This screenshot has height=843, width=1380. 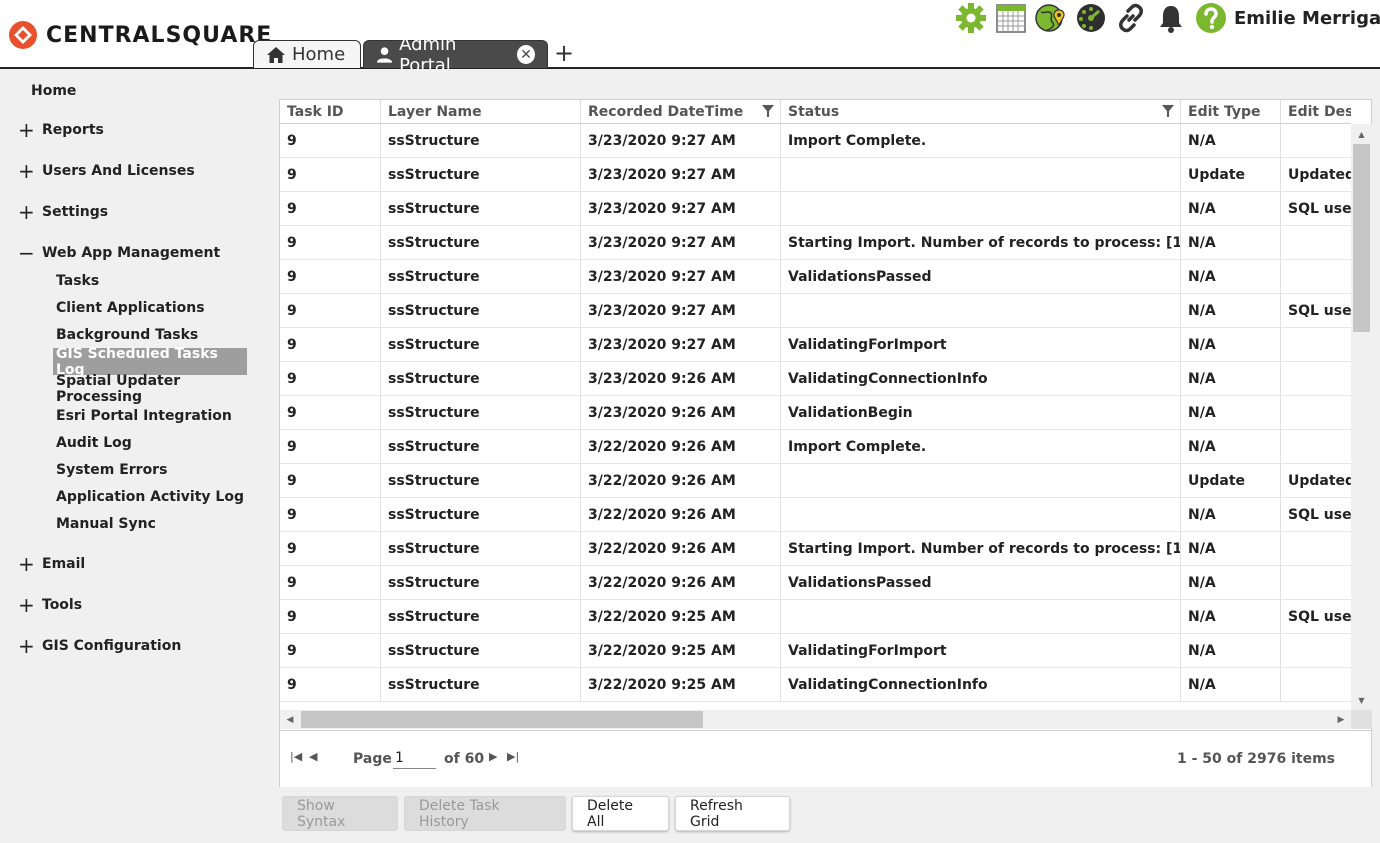 What do you see at coordinates (970, 18) in the screenshot?
I see `gear-icon` at bounding box center [970, 18].